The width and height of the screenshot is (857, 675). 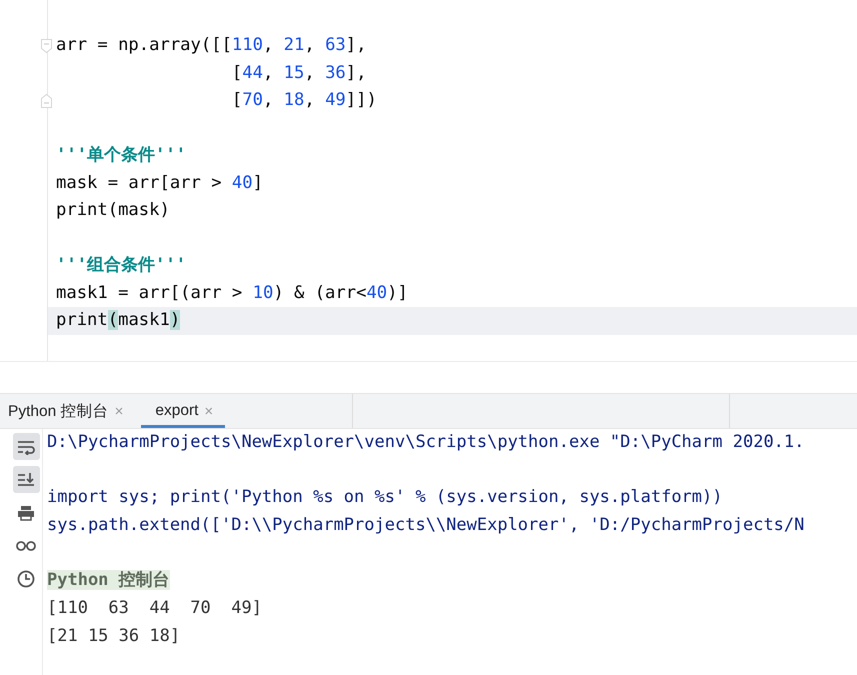 What do you see at coordinates (108, 580) in the screenshot?
I see `console-header: Python 控制台` at bounding box center [108, 580].